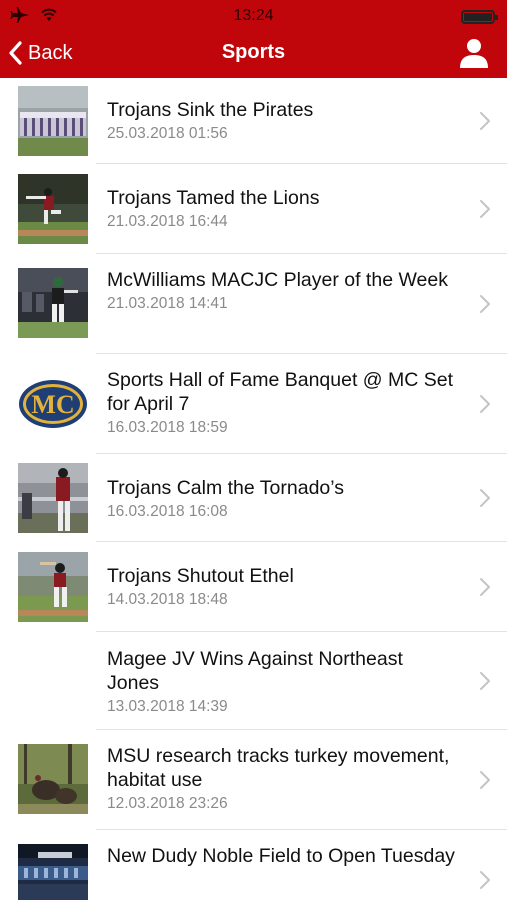 This screenshot has height=900, width=507. Describe the element at coordinates (277, 280) in the screenshot. I see `article-title: McWilliams MACJC Player of the Week` at that location.